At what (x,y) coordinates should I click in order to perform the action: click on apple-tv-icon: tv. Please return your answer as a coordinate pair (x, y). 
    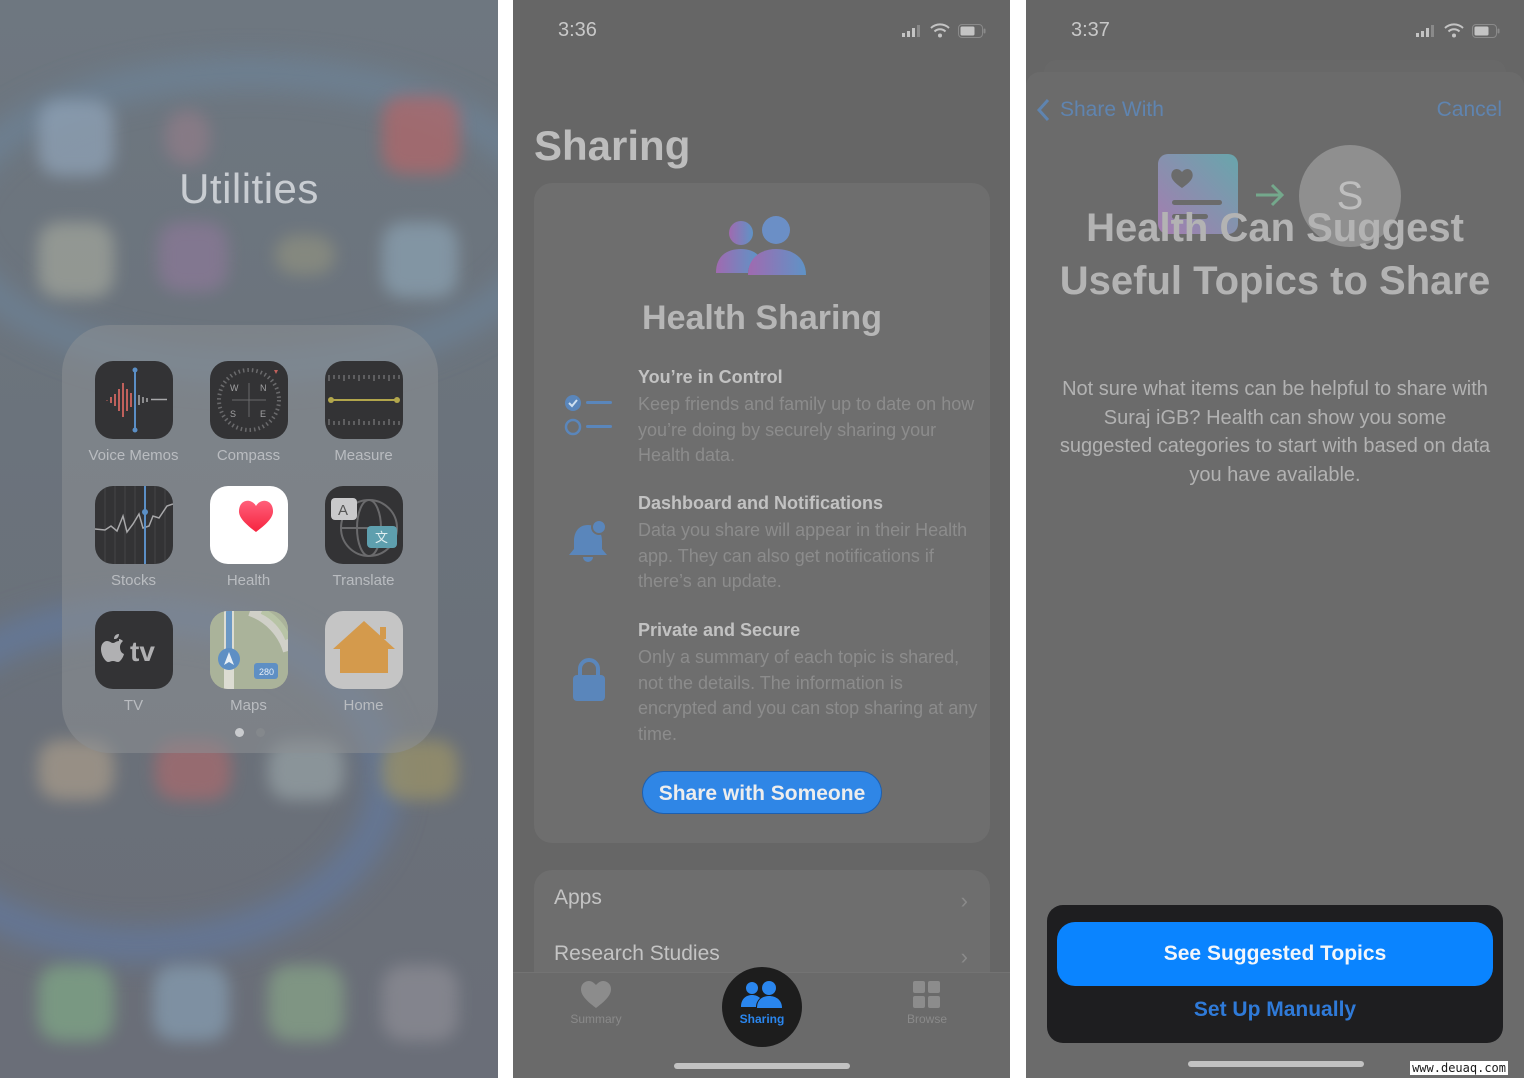
    Looking at the image, I should click on (133, 650).